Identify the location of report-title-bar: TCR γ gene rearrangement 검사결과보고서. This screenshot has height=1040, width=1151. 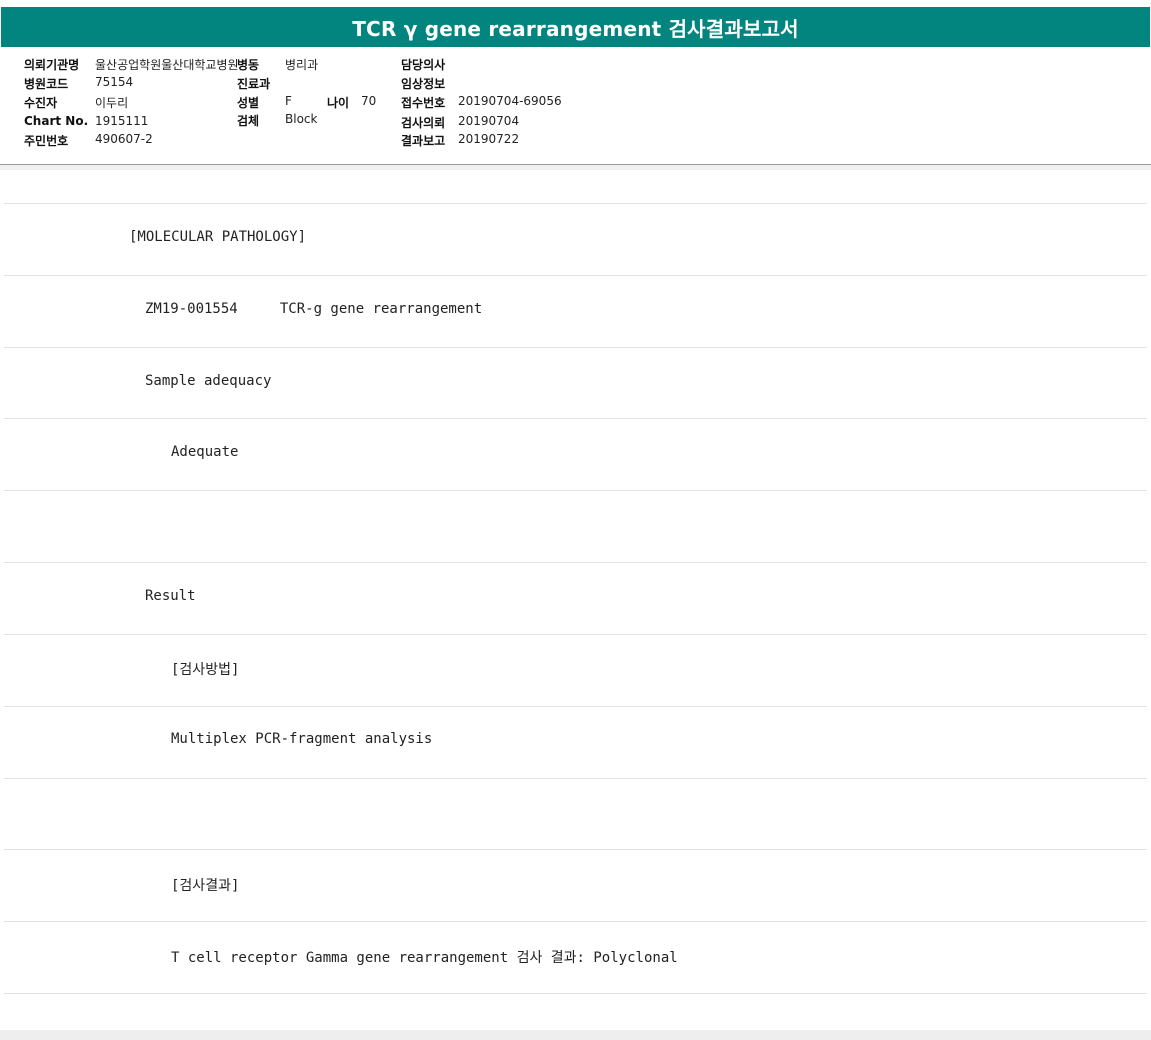
(575, 27).